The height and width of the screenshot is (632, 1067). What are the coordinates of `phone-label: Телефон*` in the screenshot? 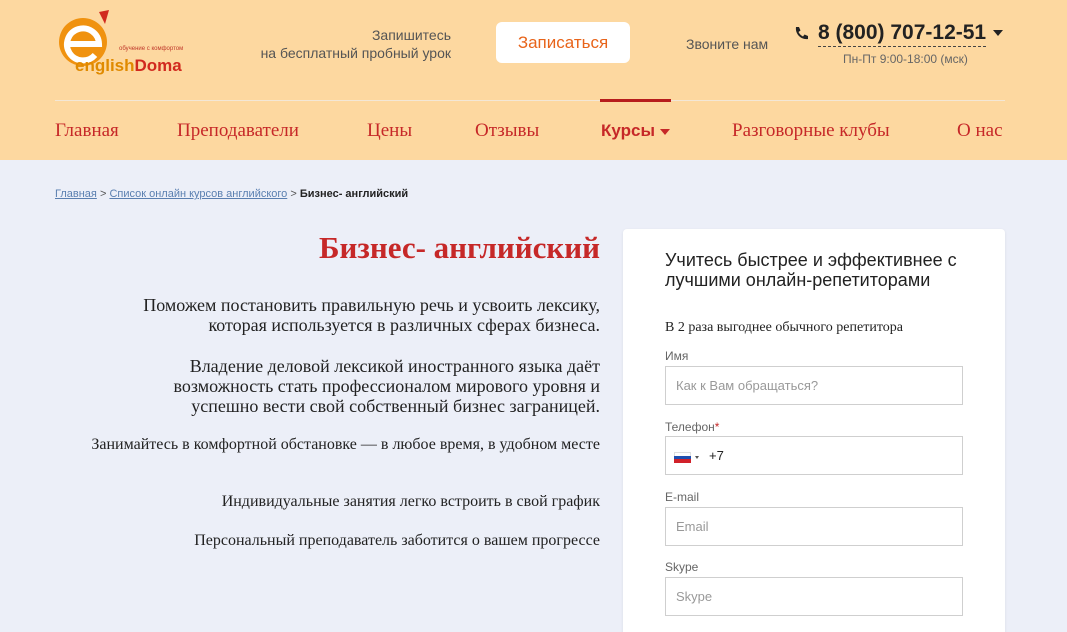 It's located at (692, 427).